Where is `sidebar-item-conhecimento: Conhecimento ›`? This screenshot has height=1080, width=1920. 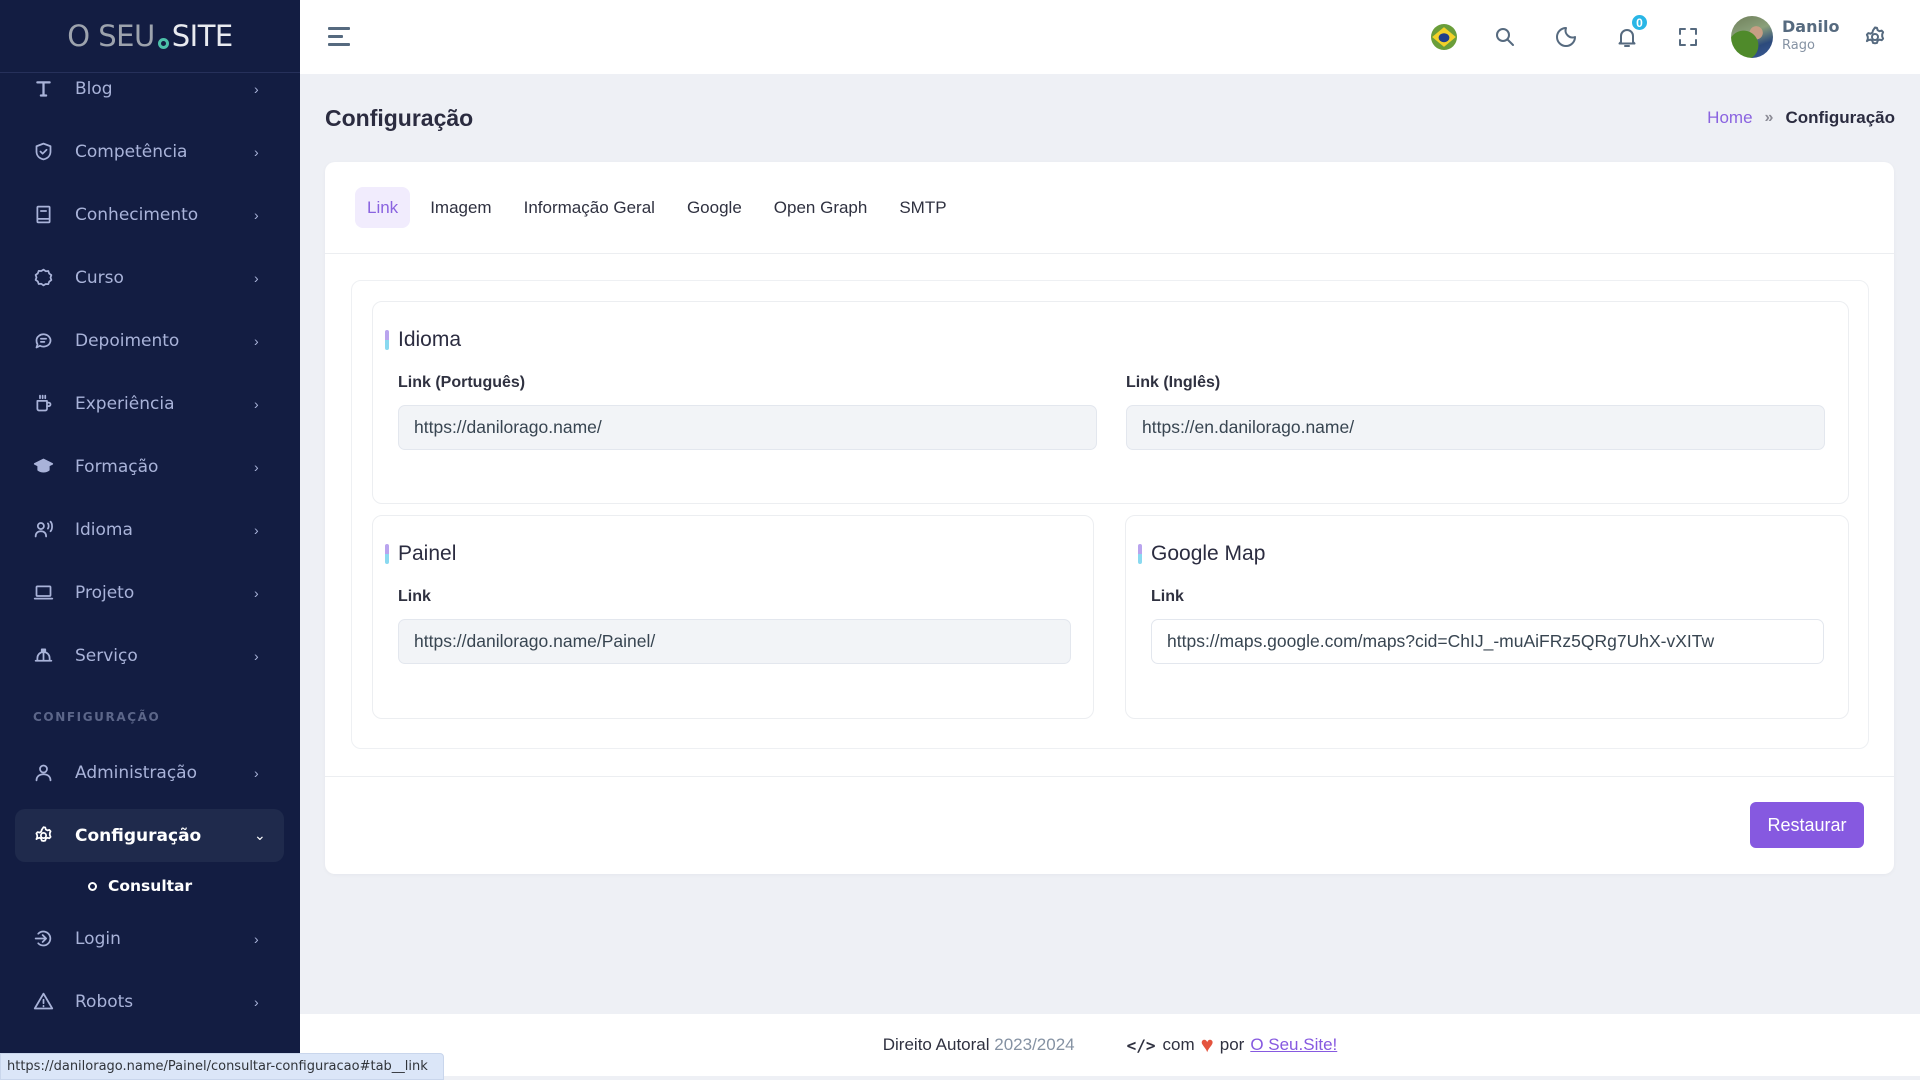
sidebar-item-conhecimento: Conhecimento › is located at coordinates (149, 214).